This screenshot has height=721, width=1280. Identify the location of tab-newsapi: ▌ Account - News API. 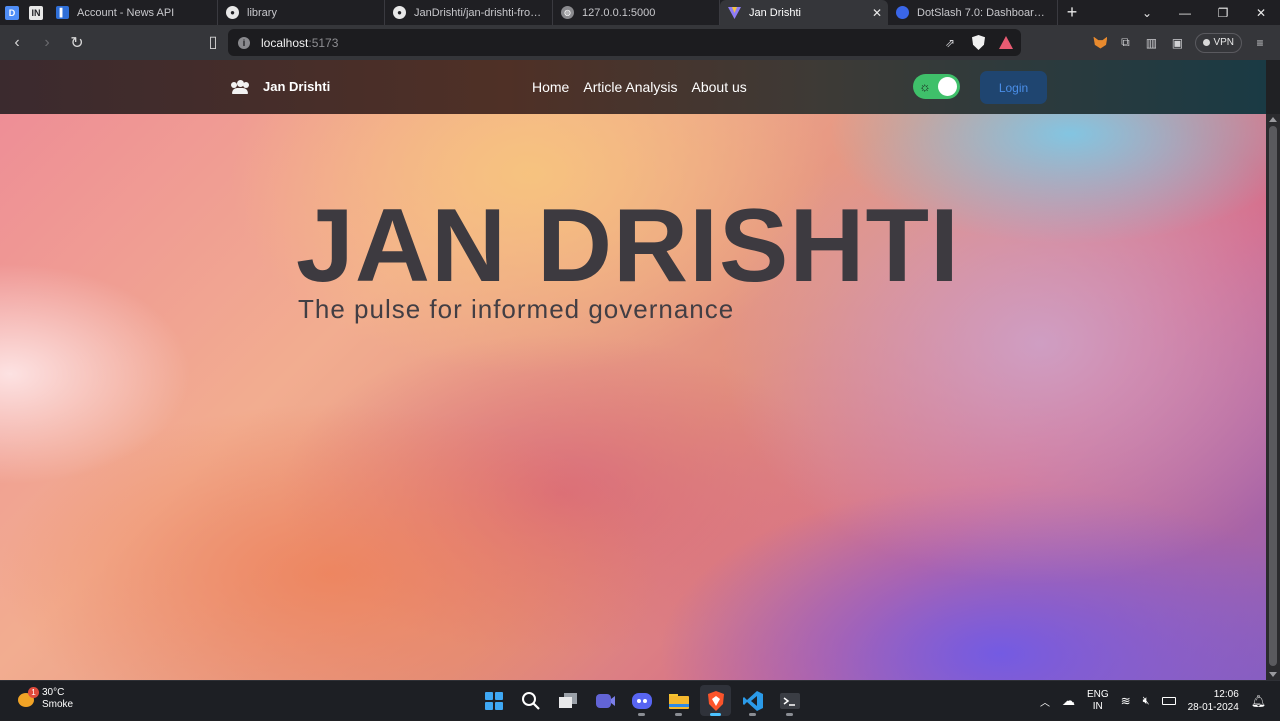
(133, 12).